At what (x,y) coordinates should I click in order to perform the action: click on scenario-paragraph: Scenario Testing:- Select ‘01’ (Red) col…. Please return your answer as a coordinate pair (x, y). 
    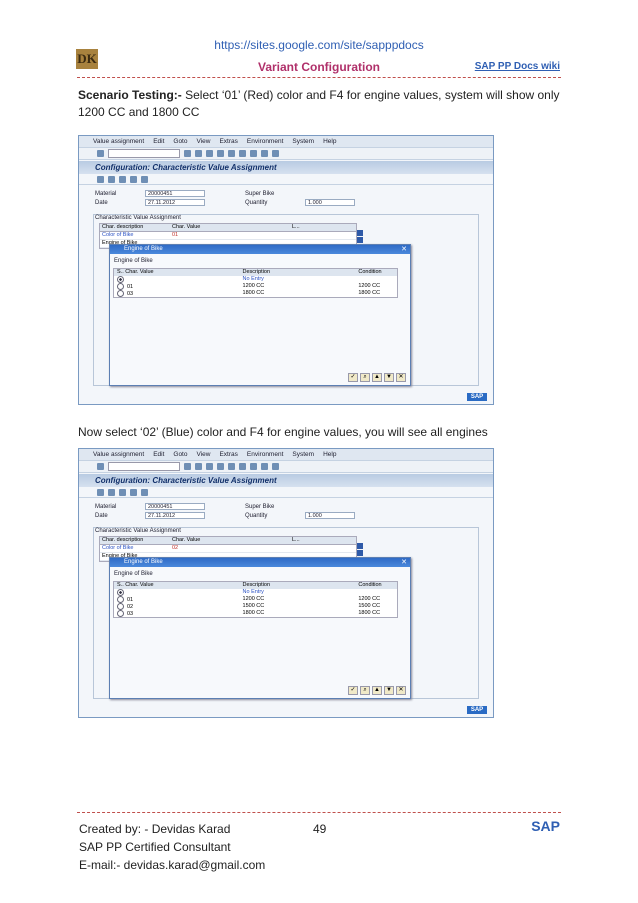
    Looking at the image, I should click on (320, 104).